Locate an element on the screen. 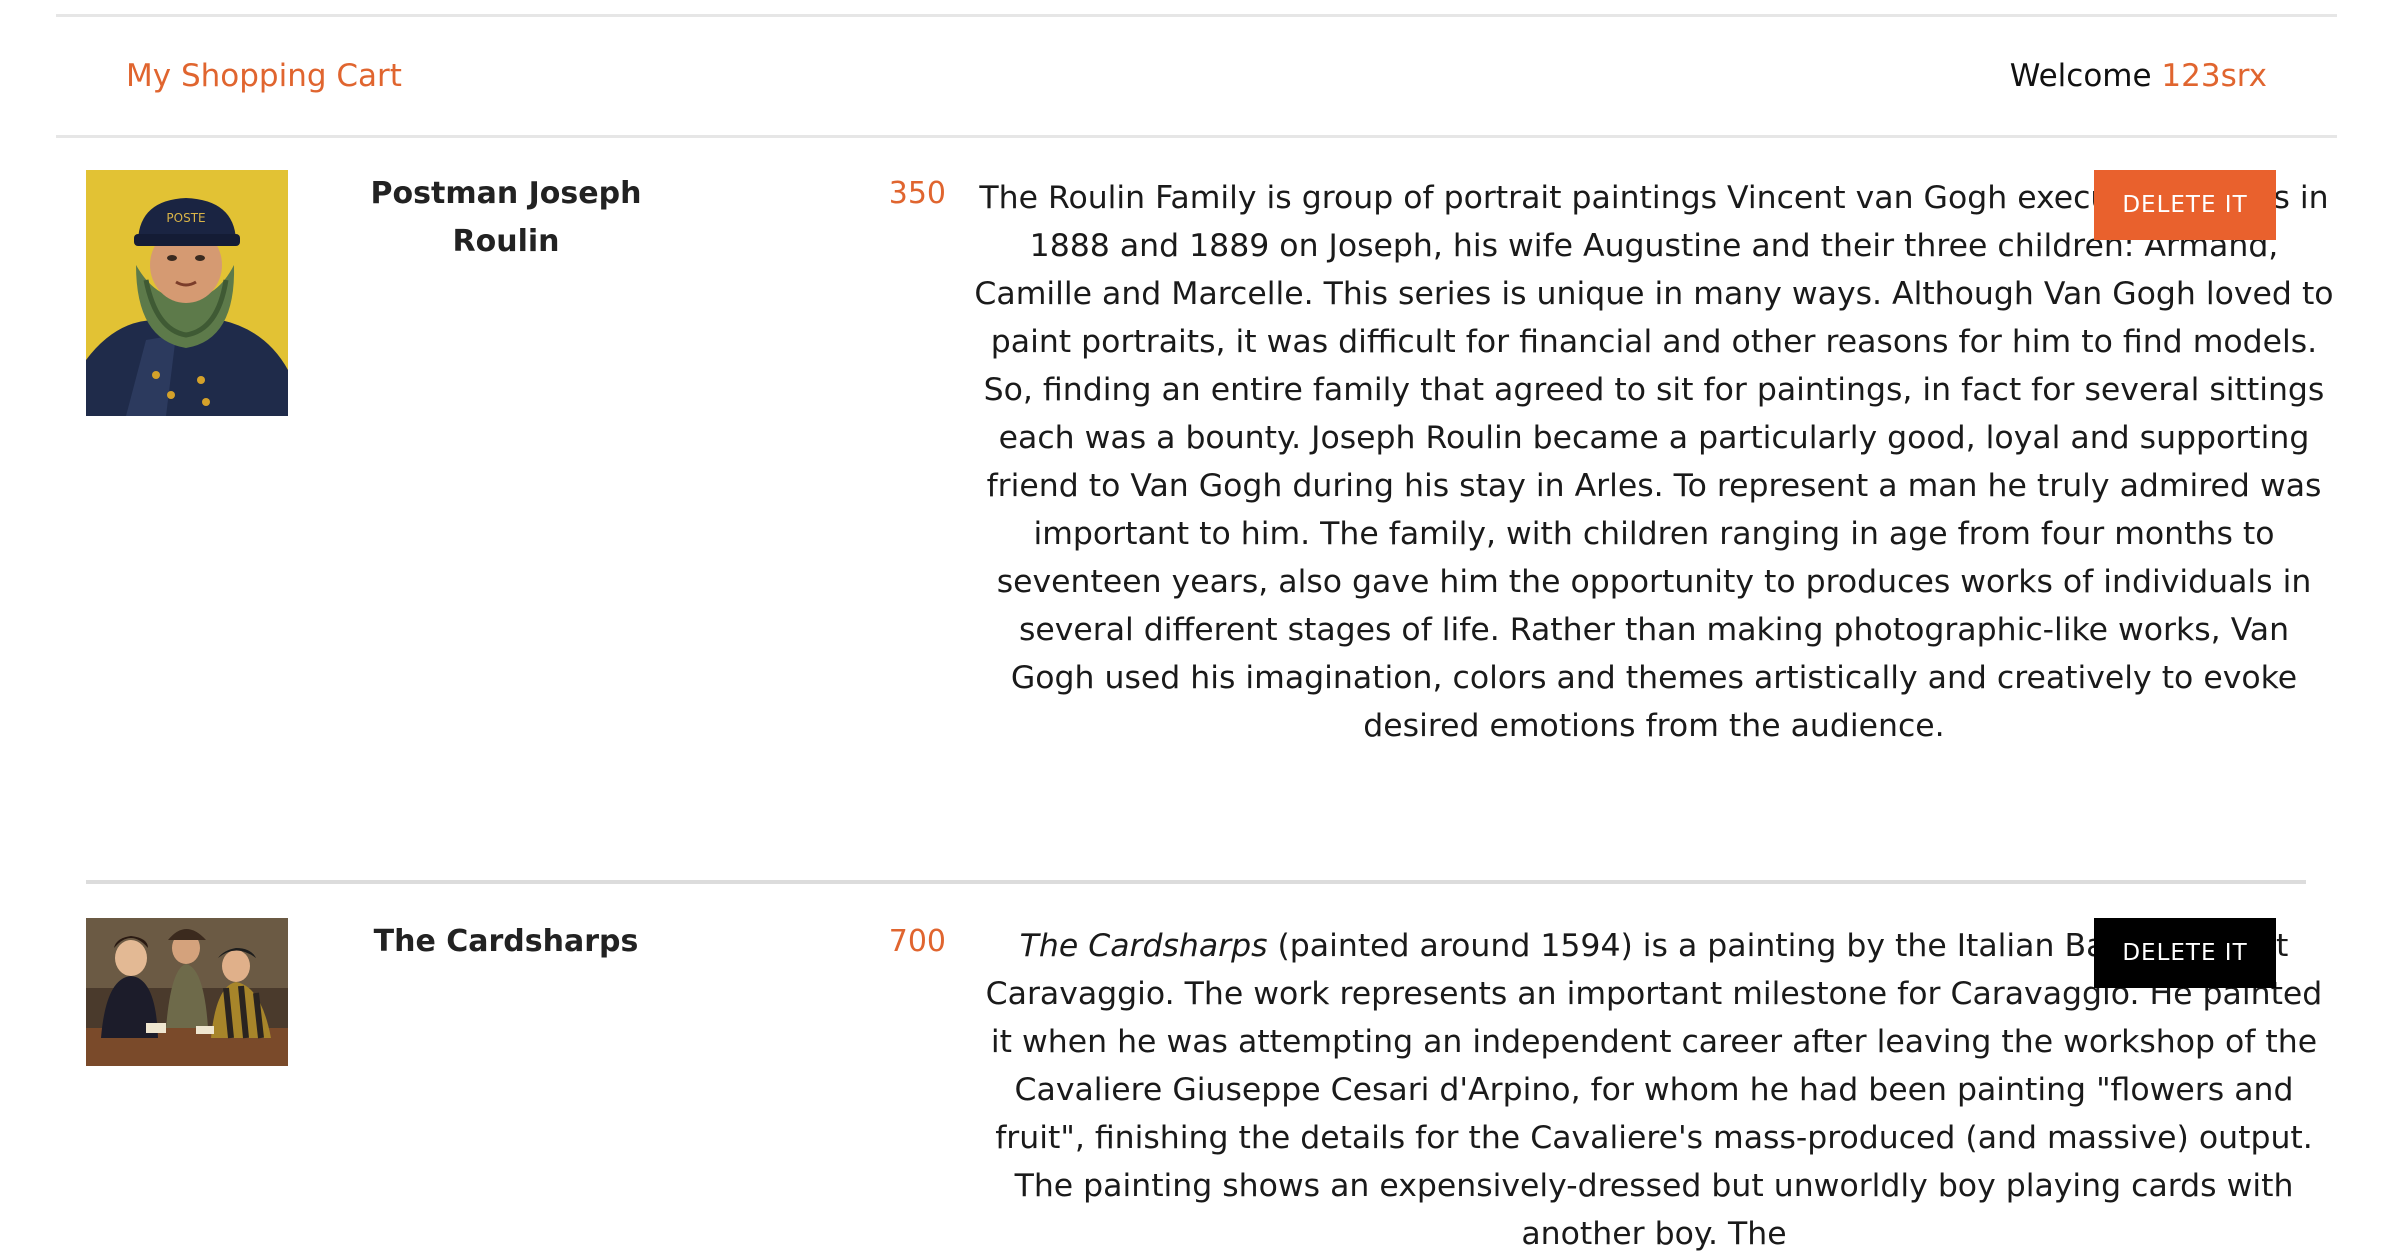 The height and width of the screenshot is (1258, 2382). item-price: 700 is located at coordinates (917, 941).